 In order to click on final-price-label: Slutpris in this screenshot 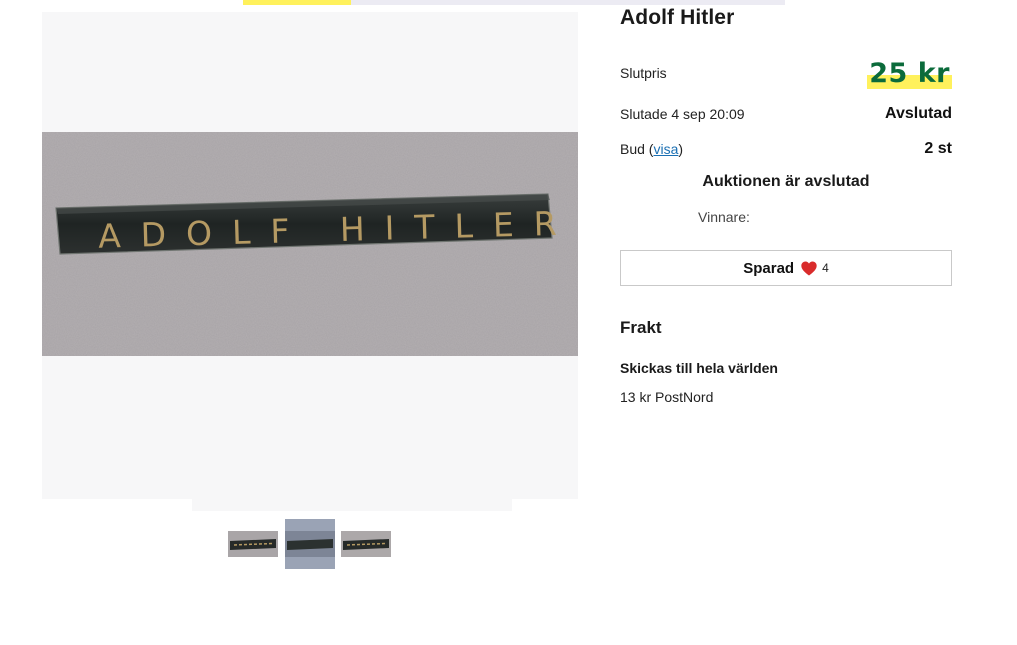, I will do `click(643, 73)`.